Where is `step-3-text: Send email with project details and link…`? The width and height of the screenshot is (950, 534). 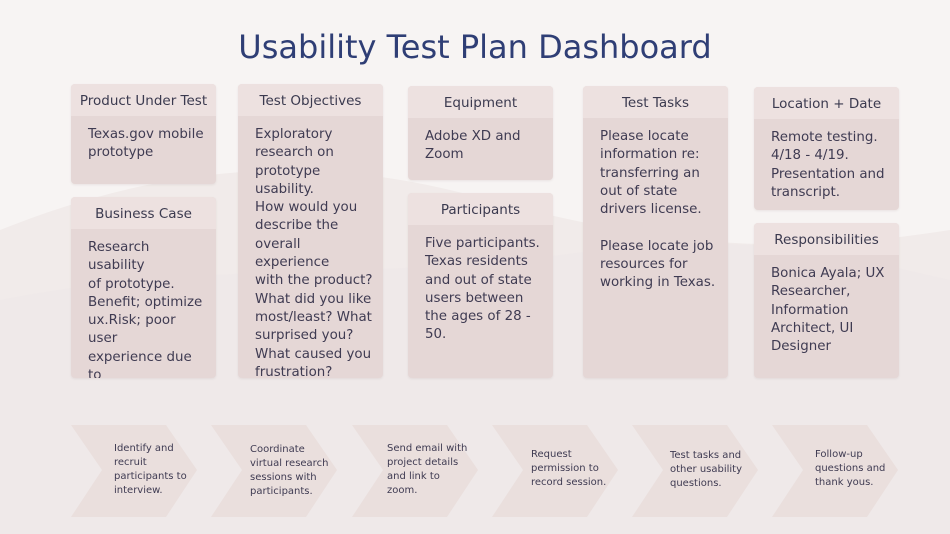
step-3-text: Send email with project details and link… is located at coordinates (427, 469).